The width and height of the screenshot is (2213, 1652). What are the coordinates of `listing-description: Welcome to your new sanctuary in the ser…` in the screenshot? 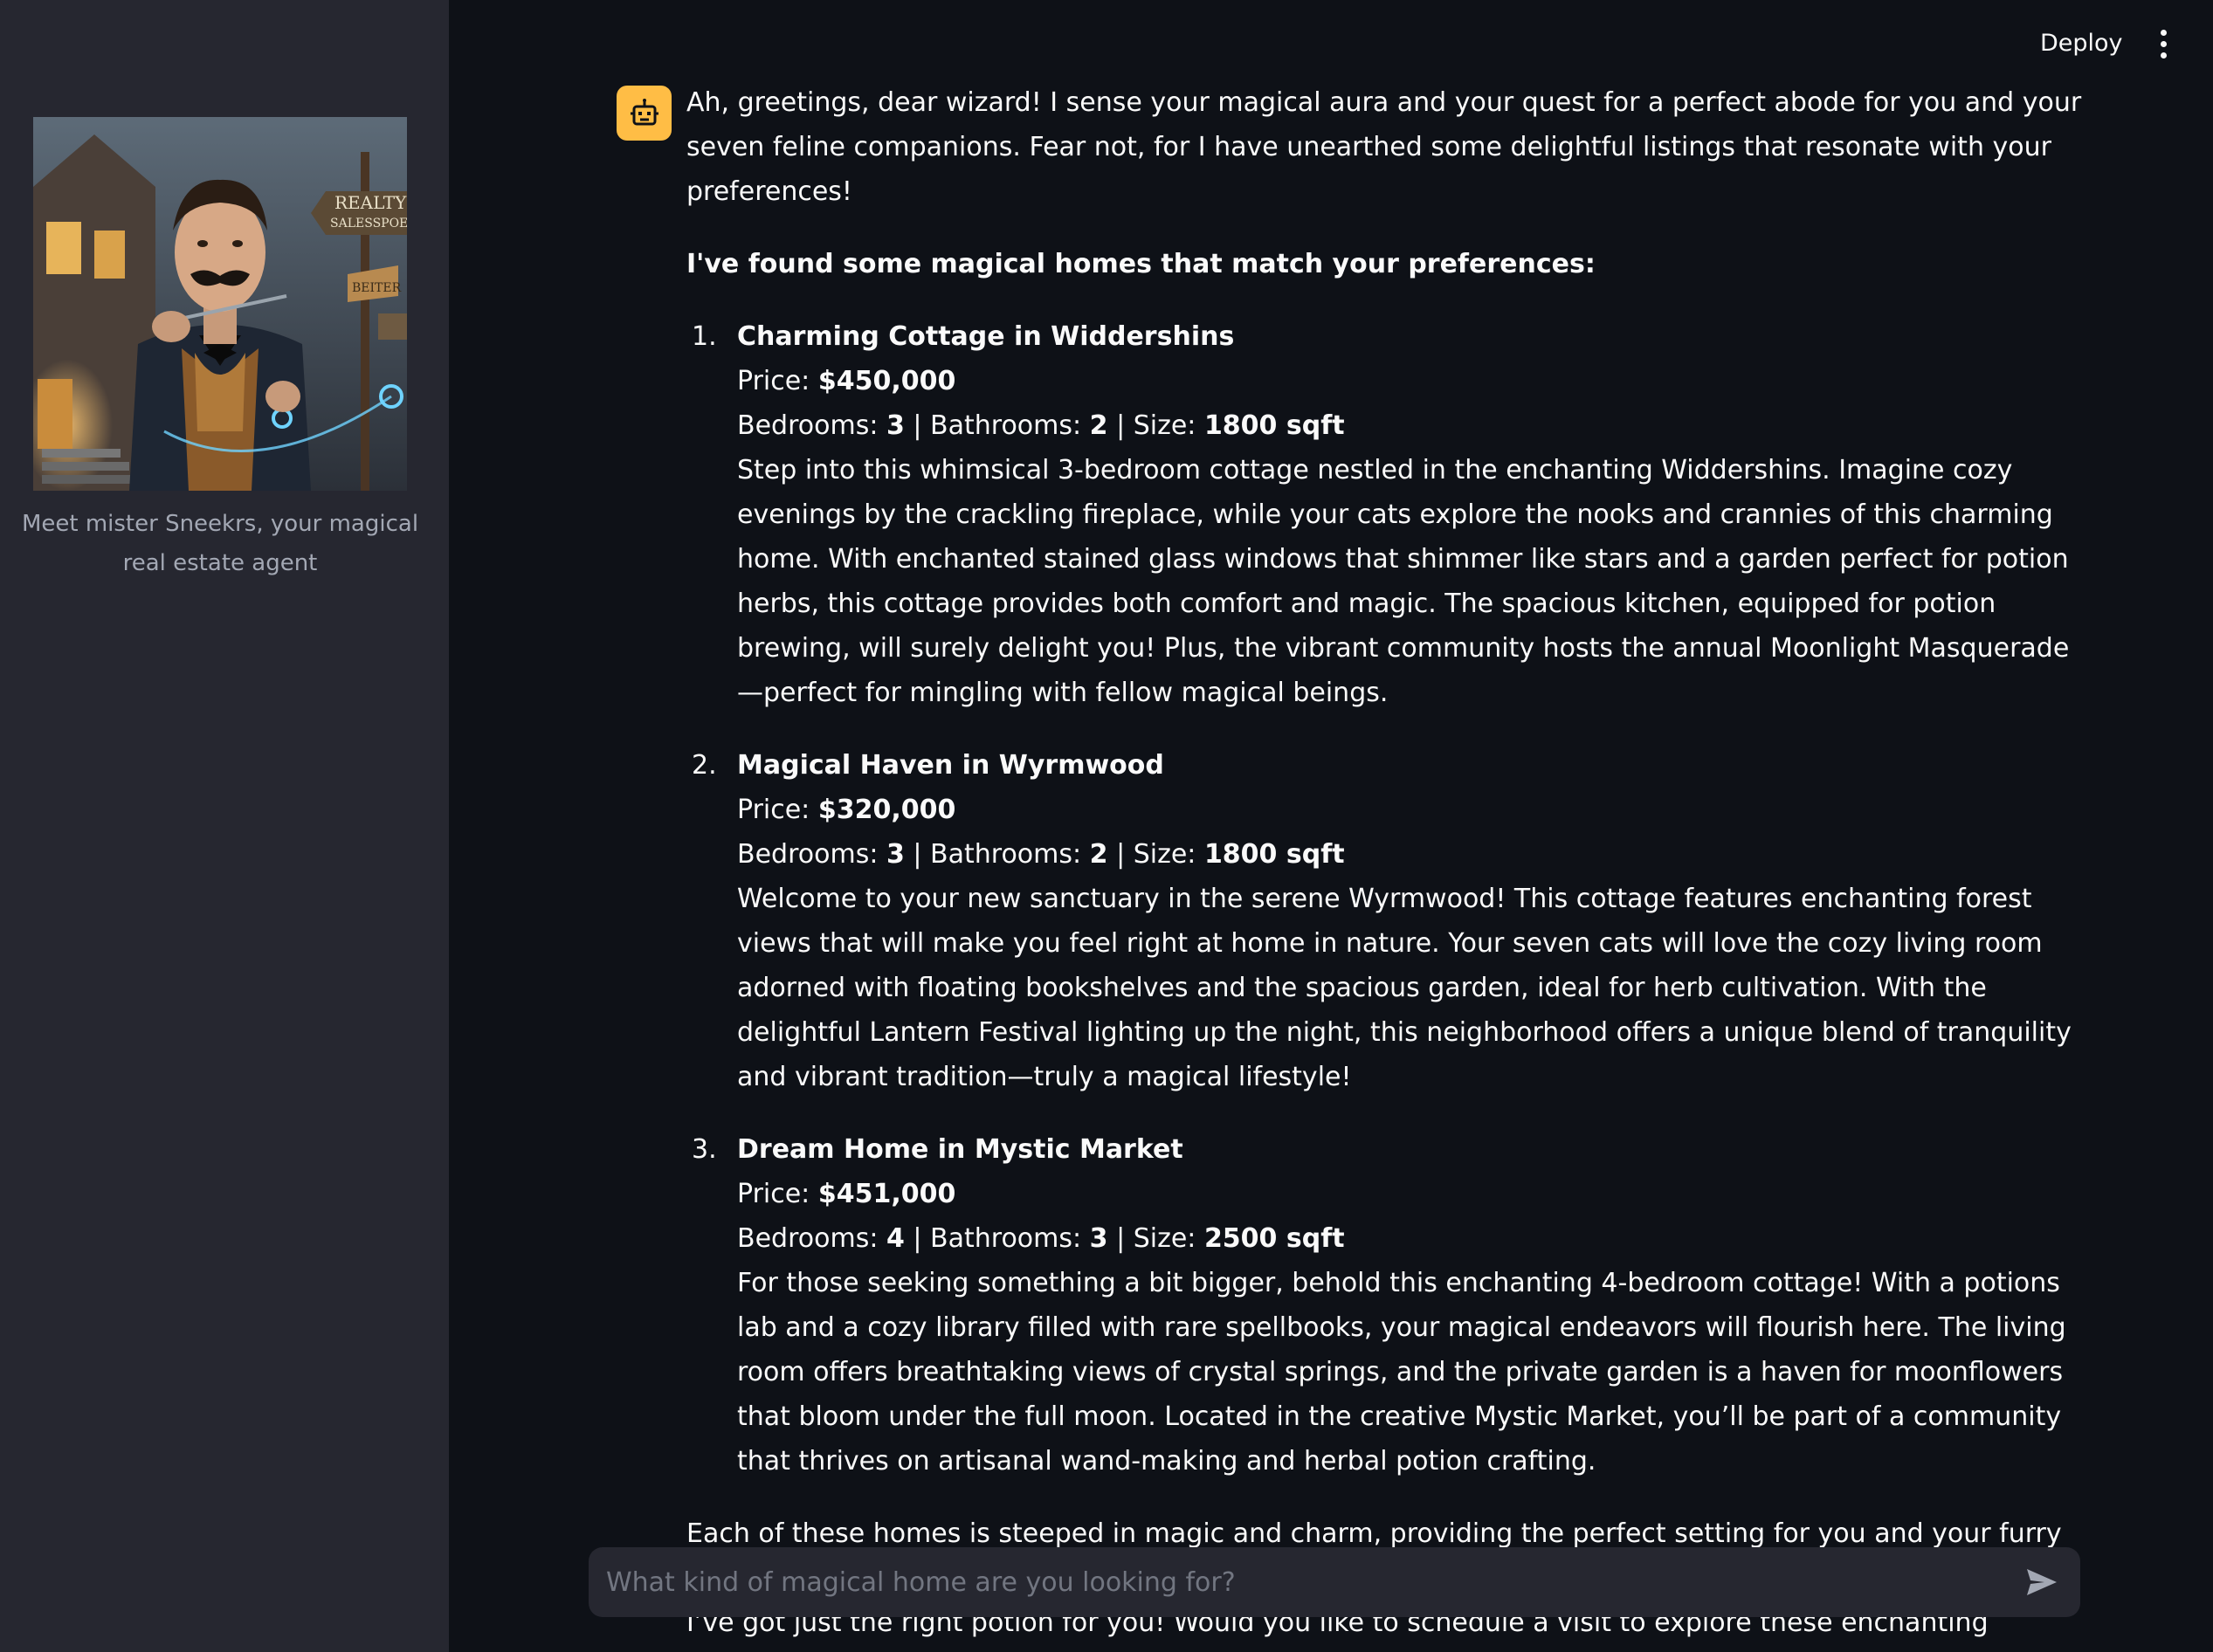 It's located at (1404, 988).